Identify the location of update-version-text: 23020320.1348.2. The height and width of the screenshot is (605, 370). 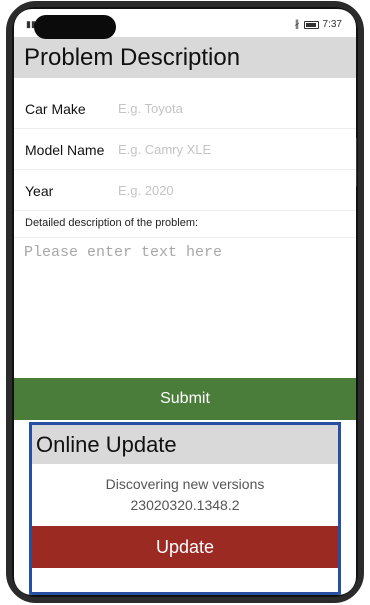
(185, 505).